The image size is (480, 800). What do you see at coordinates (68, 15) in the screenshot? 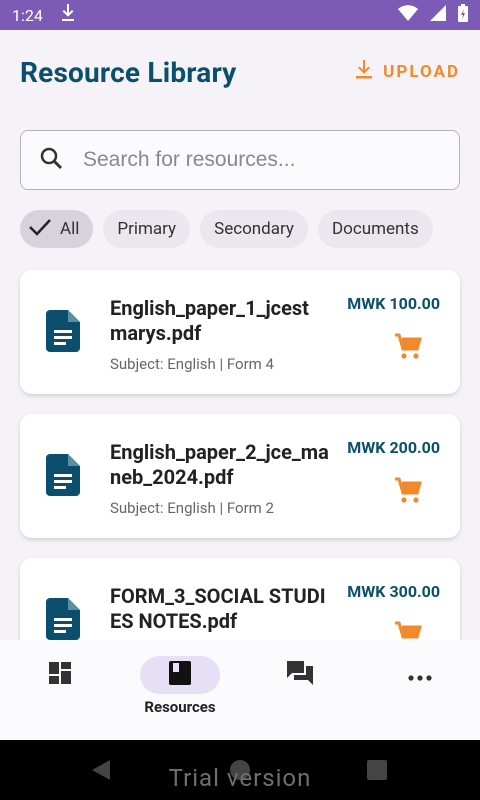
I see `download-icon` at bounding box center [68, 15].